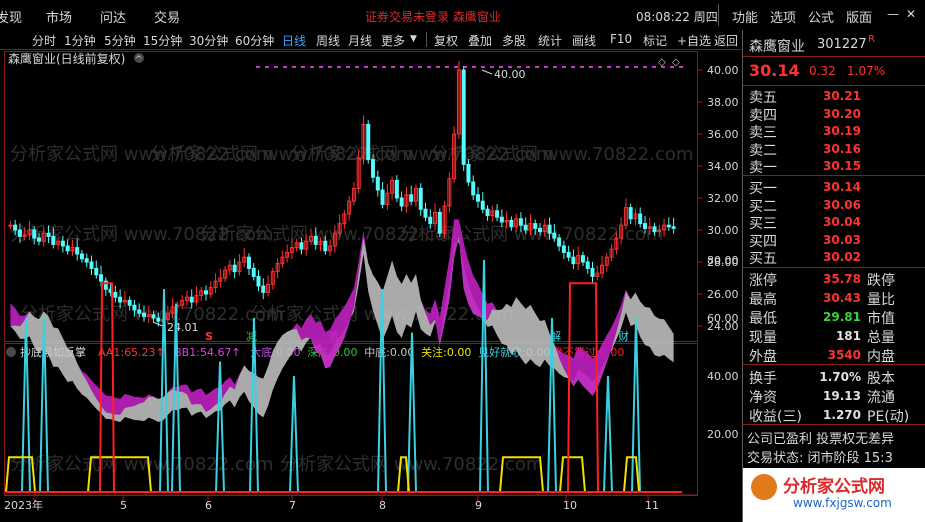  Describe the element at coordinates (550, 40) in the screenshot. I see `tool-stats: 统计` at that location.